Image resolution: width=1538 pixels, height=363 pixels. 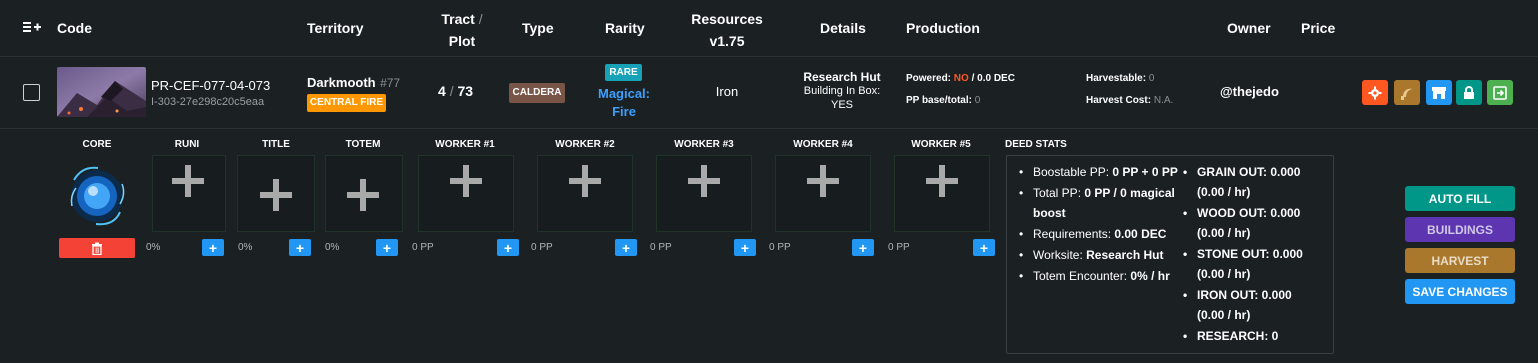 I want to click on stat-research: RESEARCH: 0, so click(x=1257, y=336).